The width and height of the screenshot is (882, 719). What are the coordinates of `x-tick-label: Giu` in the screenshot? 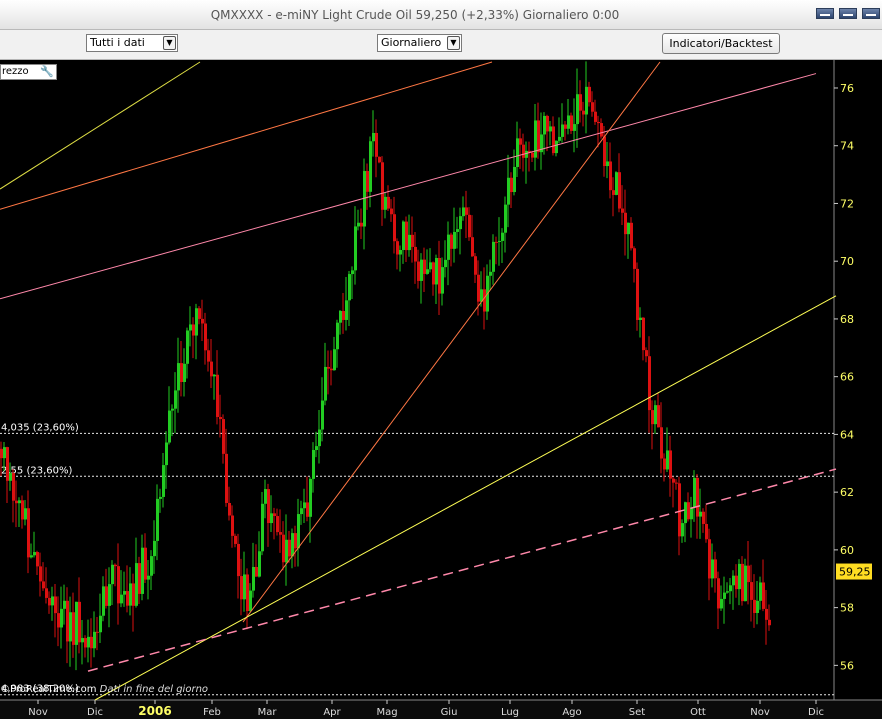 It's located at (449, 712).